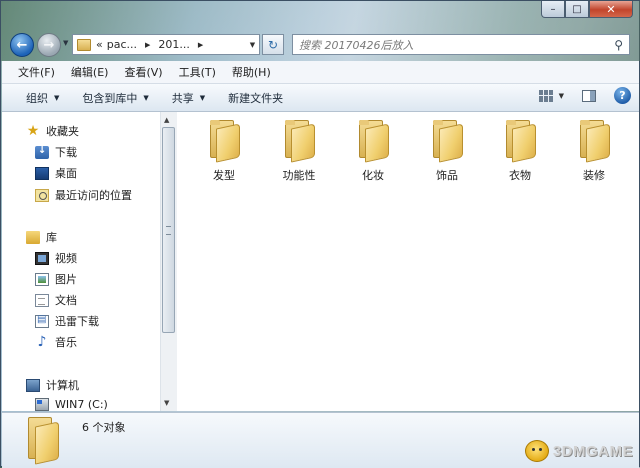  I want to click on nav-item-videos: 视频, so click(56, 258).